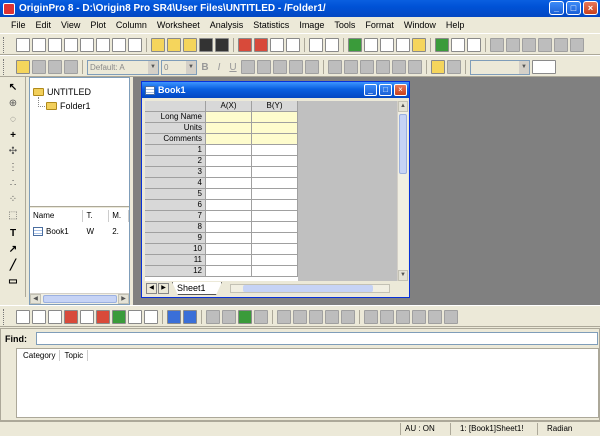 This screenshot has height=436, width=600. Describe the element at coordinates (544, 67) in the screenshot. I see `line-color-icon` at that location.